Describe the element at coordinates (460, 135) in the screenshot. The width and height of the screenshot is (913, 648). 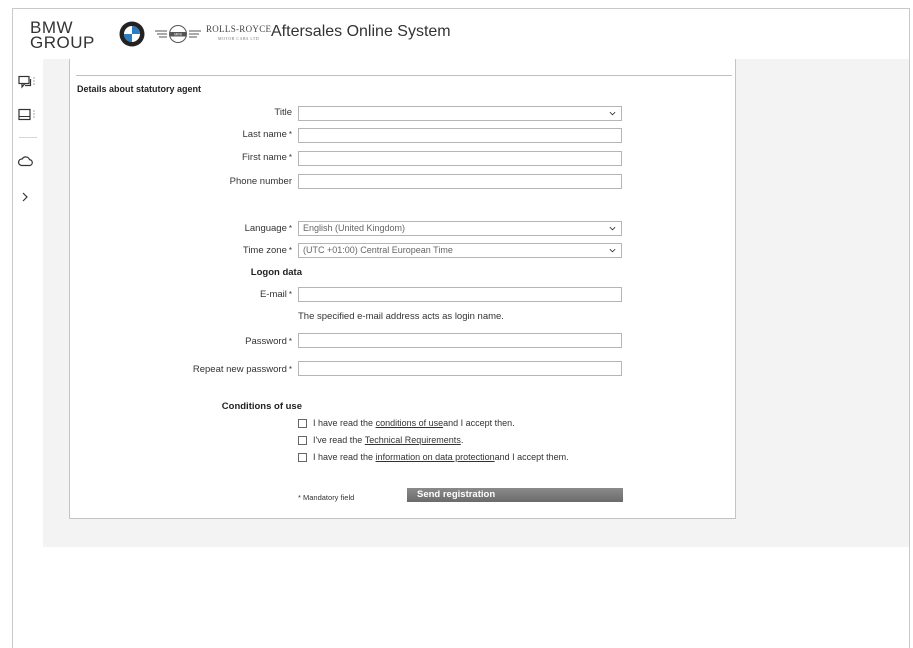
I see `last-name-input` at that location.